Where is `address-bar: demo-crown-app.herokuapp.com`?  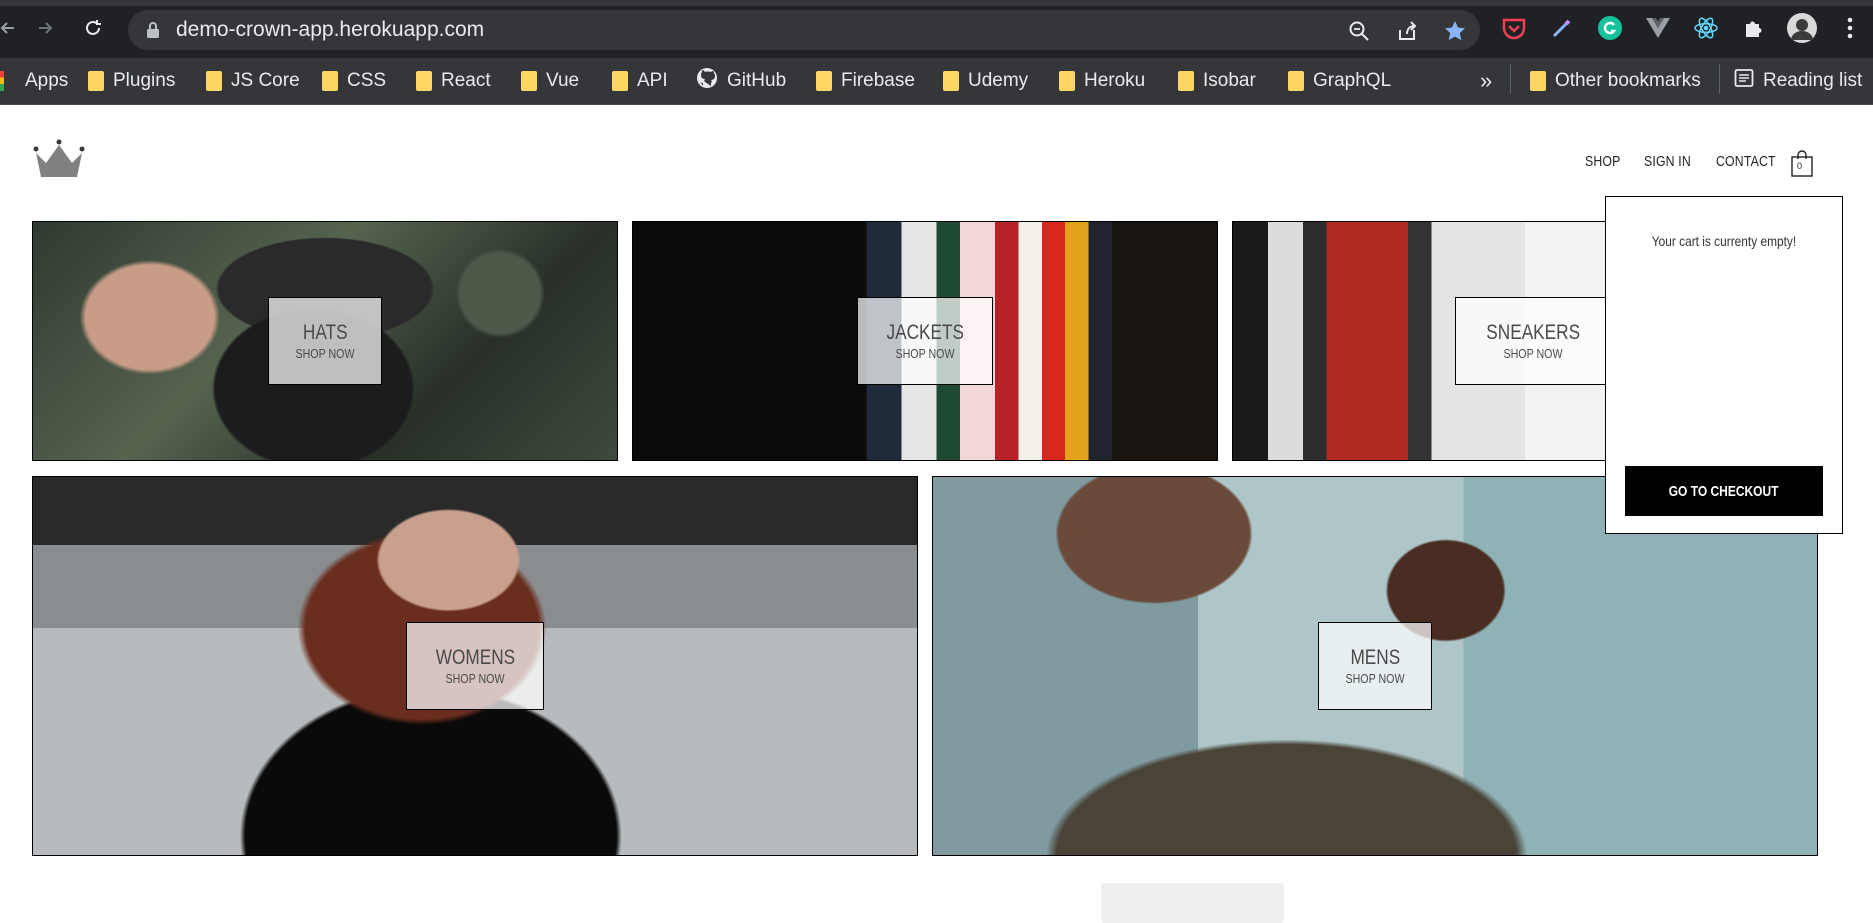 address-bar: demo-crown-app.herokuapp.com is located at coordinates (804, 30).